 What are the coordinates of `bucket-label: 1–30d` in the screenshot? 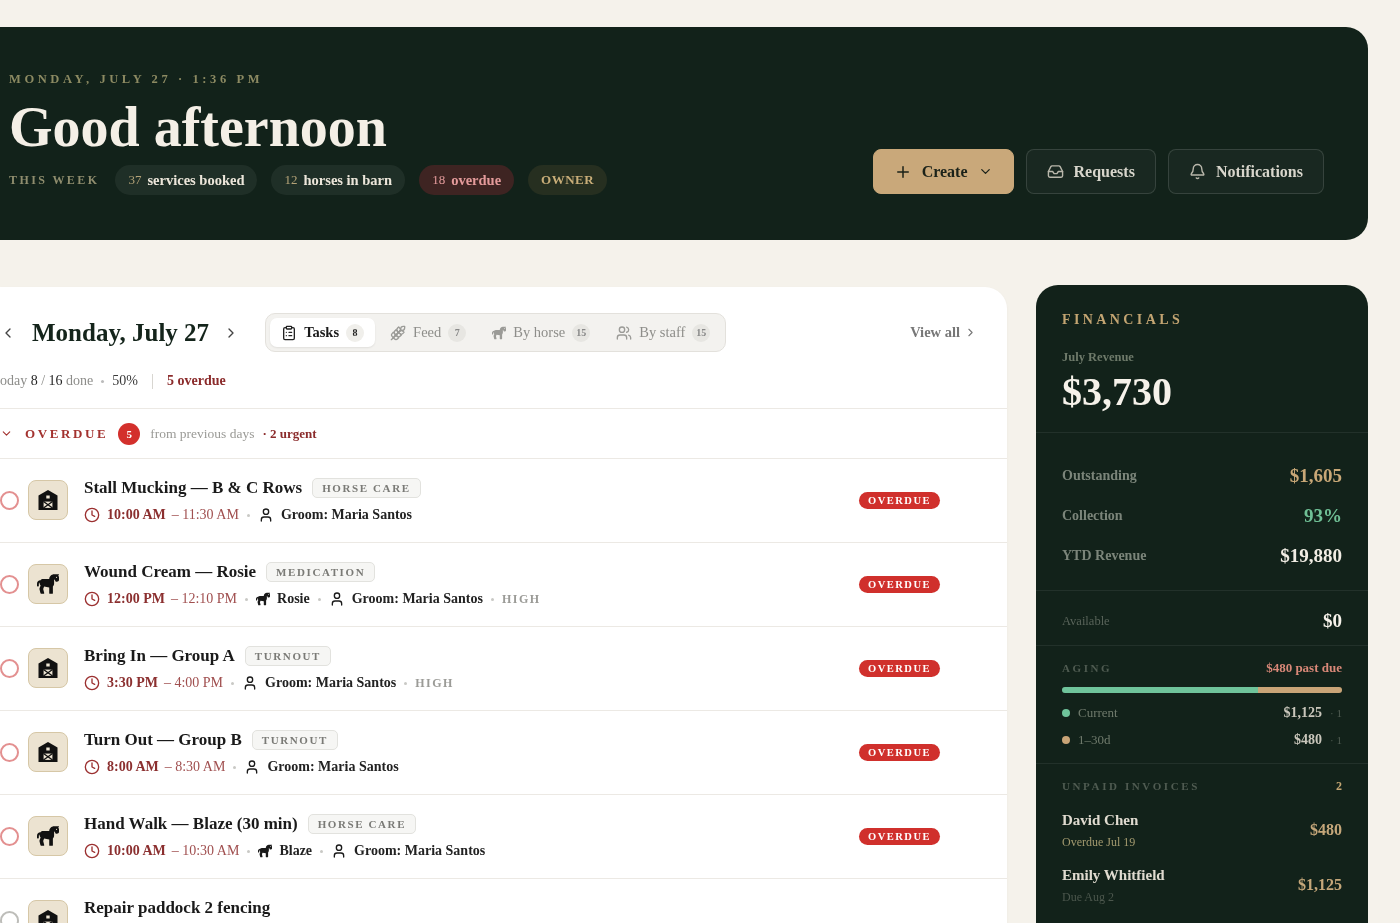 It's located at (1095, 740).